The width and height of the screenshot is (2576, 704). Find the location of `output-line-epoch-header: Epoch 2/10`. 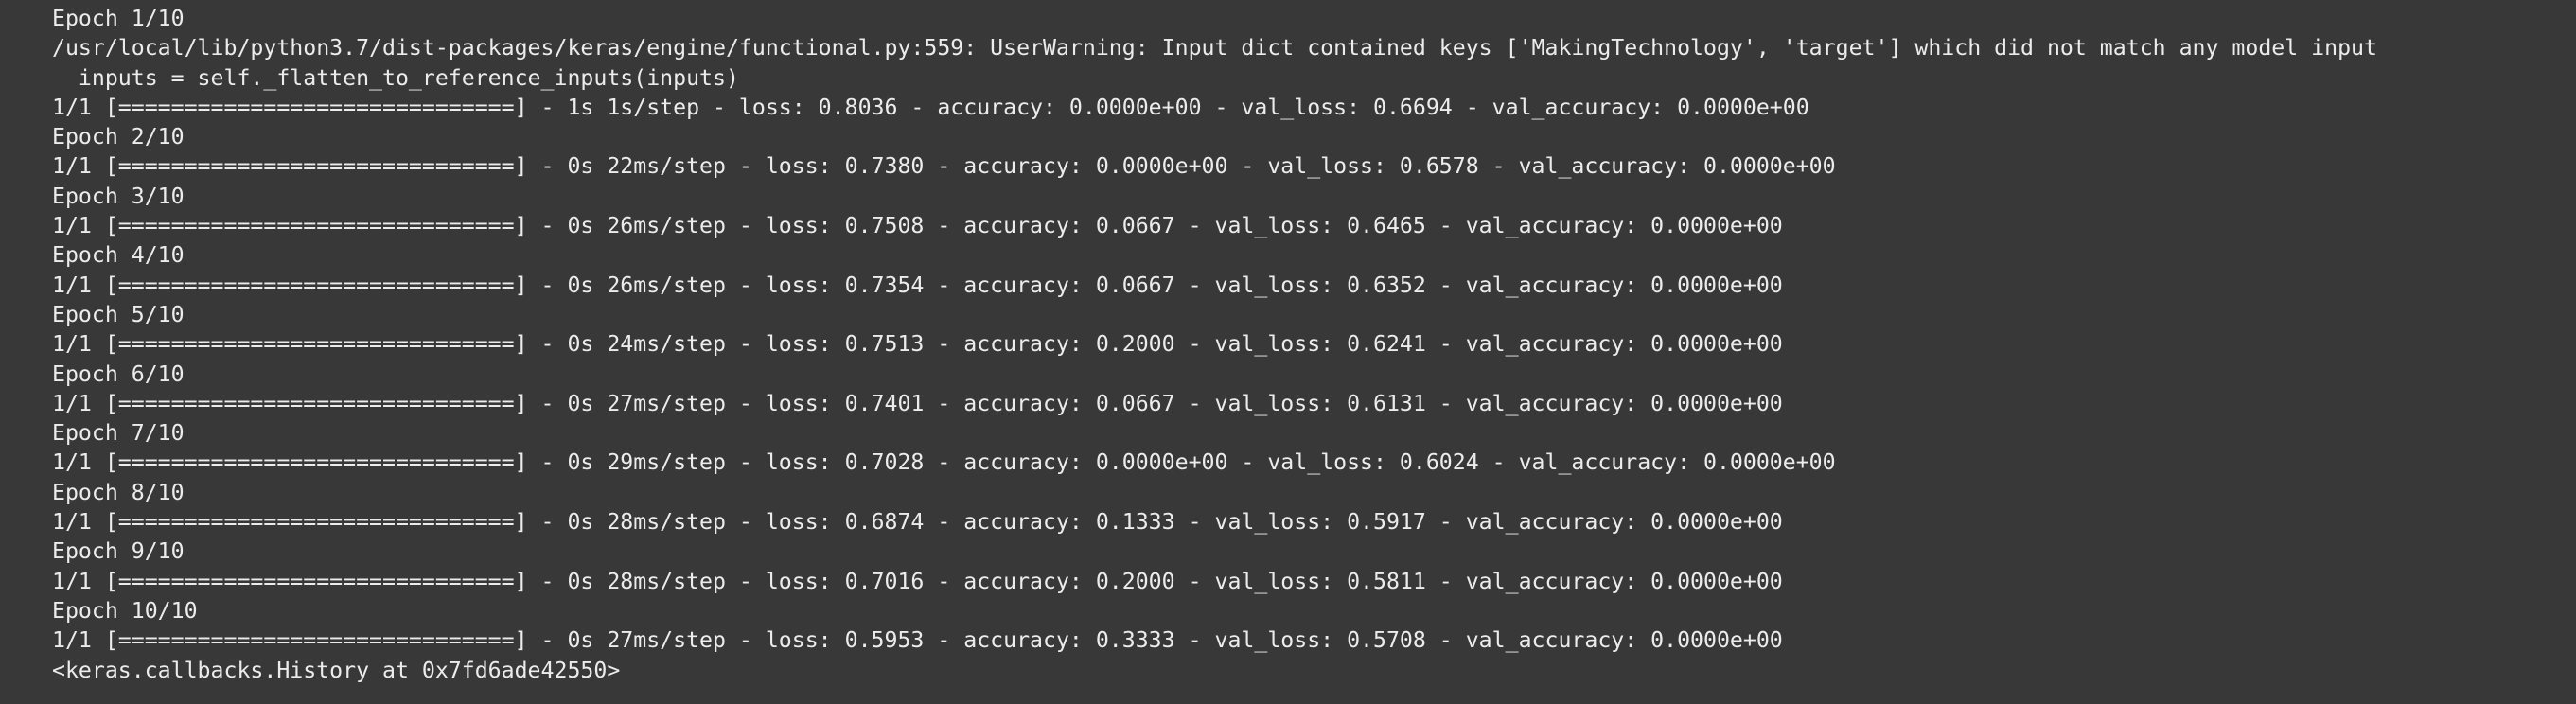

output-line-epoch-header: Epoch 2/10 is located at coordinates (118, 137).